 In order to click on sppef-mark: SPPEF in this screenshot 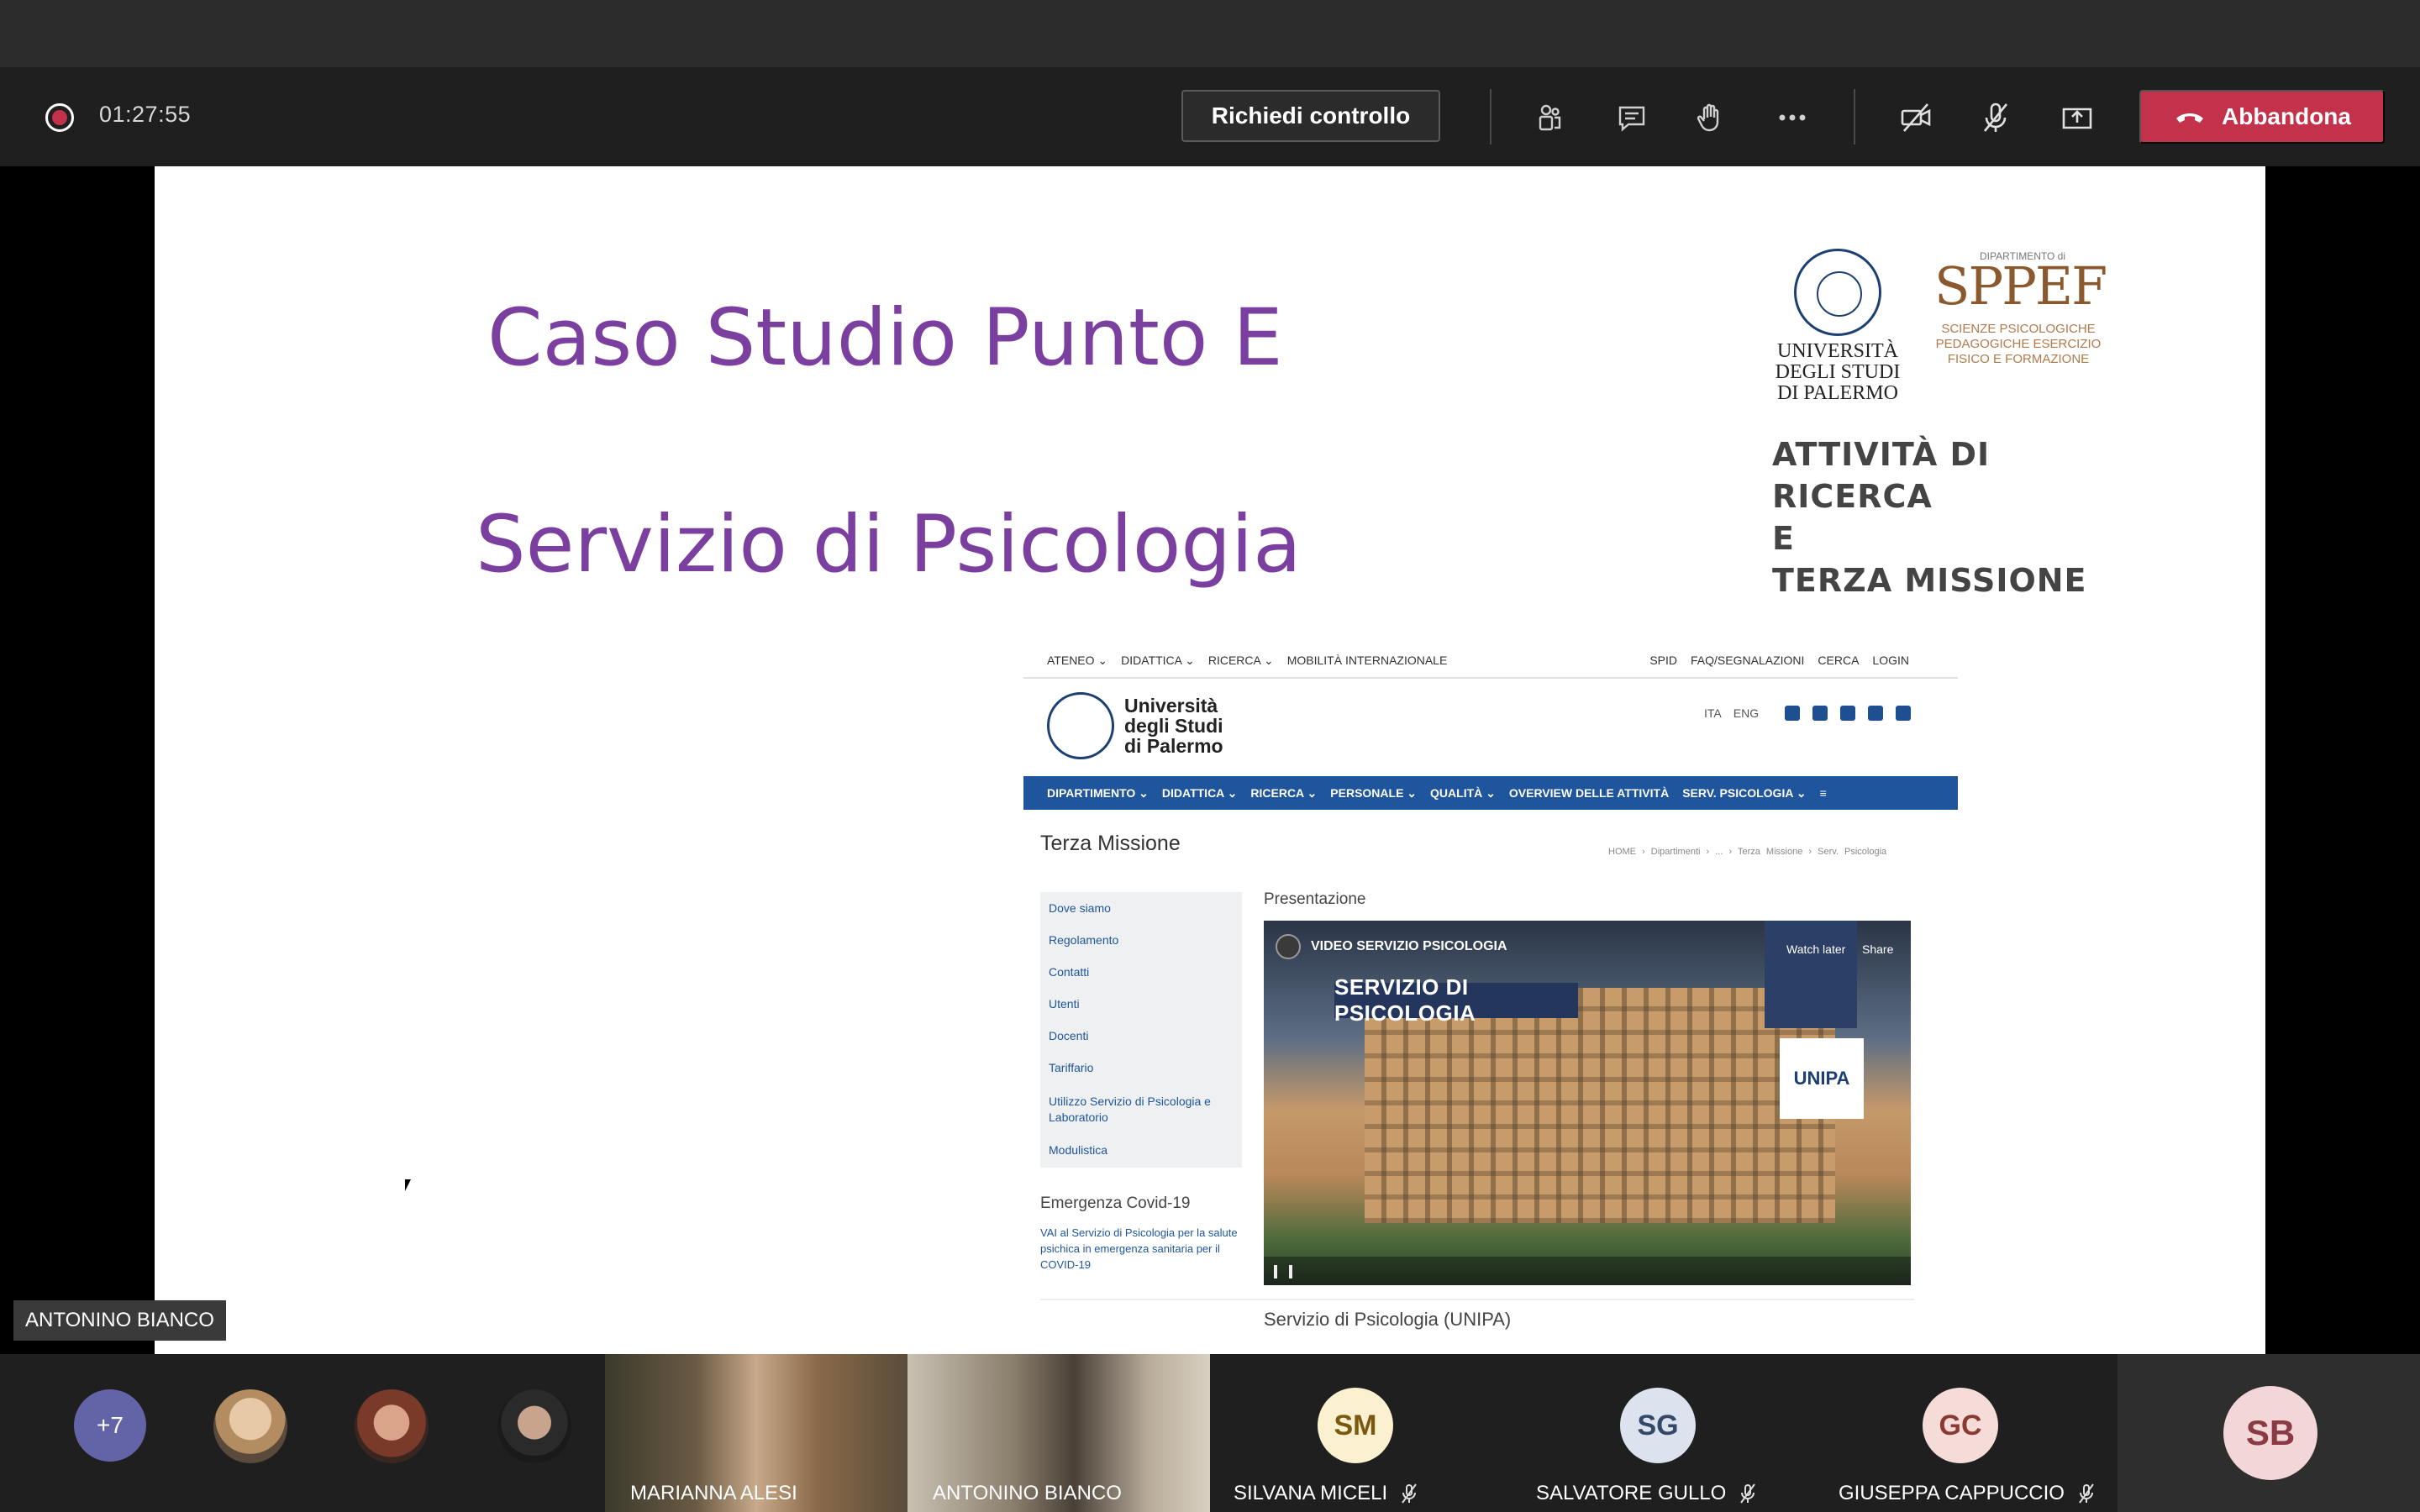, I will do `click(2021, 286)`.